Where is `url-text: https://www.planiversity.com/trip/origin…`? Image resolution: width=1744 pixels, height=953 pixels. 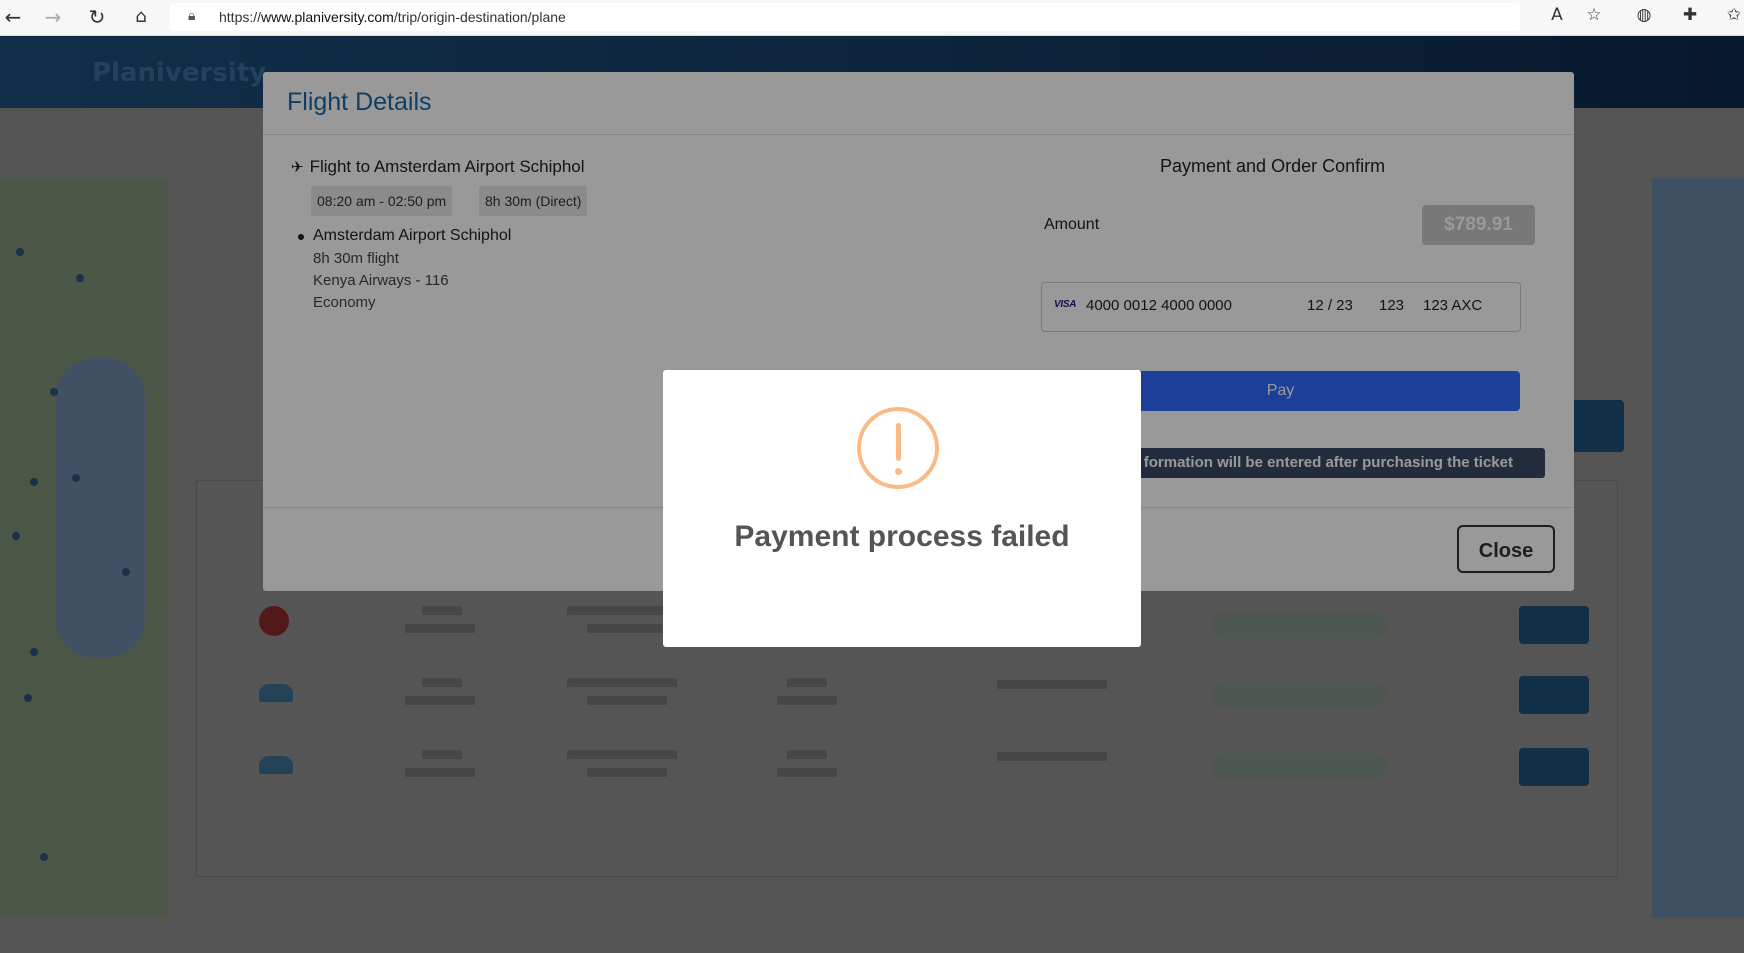
url-text: https://www.planiversity.com/trip/origin… is located at coordinates (392, 17).